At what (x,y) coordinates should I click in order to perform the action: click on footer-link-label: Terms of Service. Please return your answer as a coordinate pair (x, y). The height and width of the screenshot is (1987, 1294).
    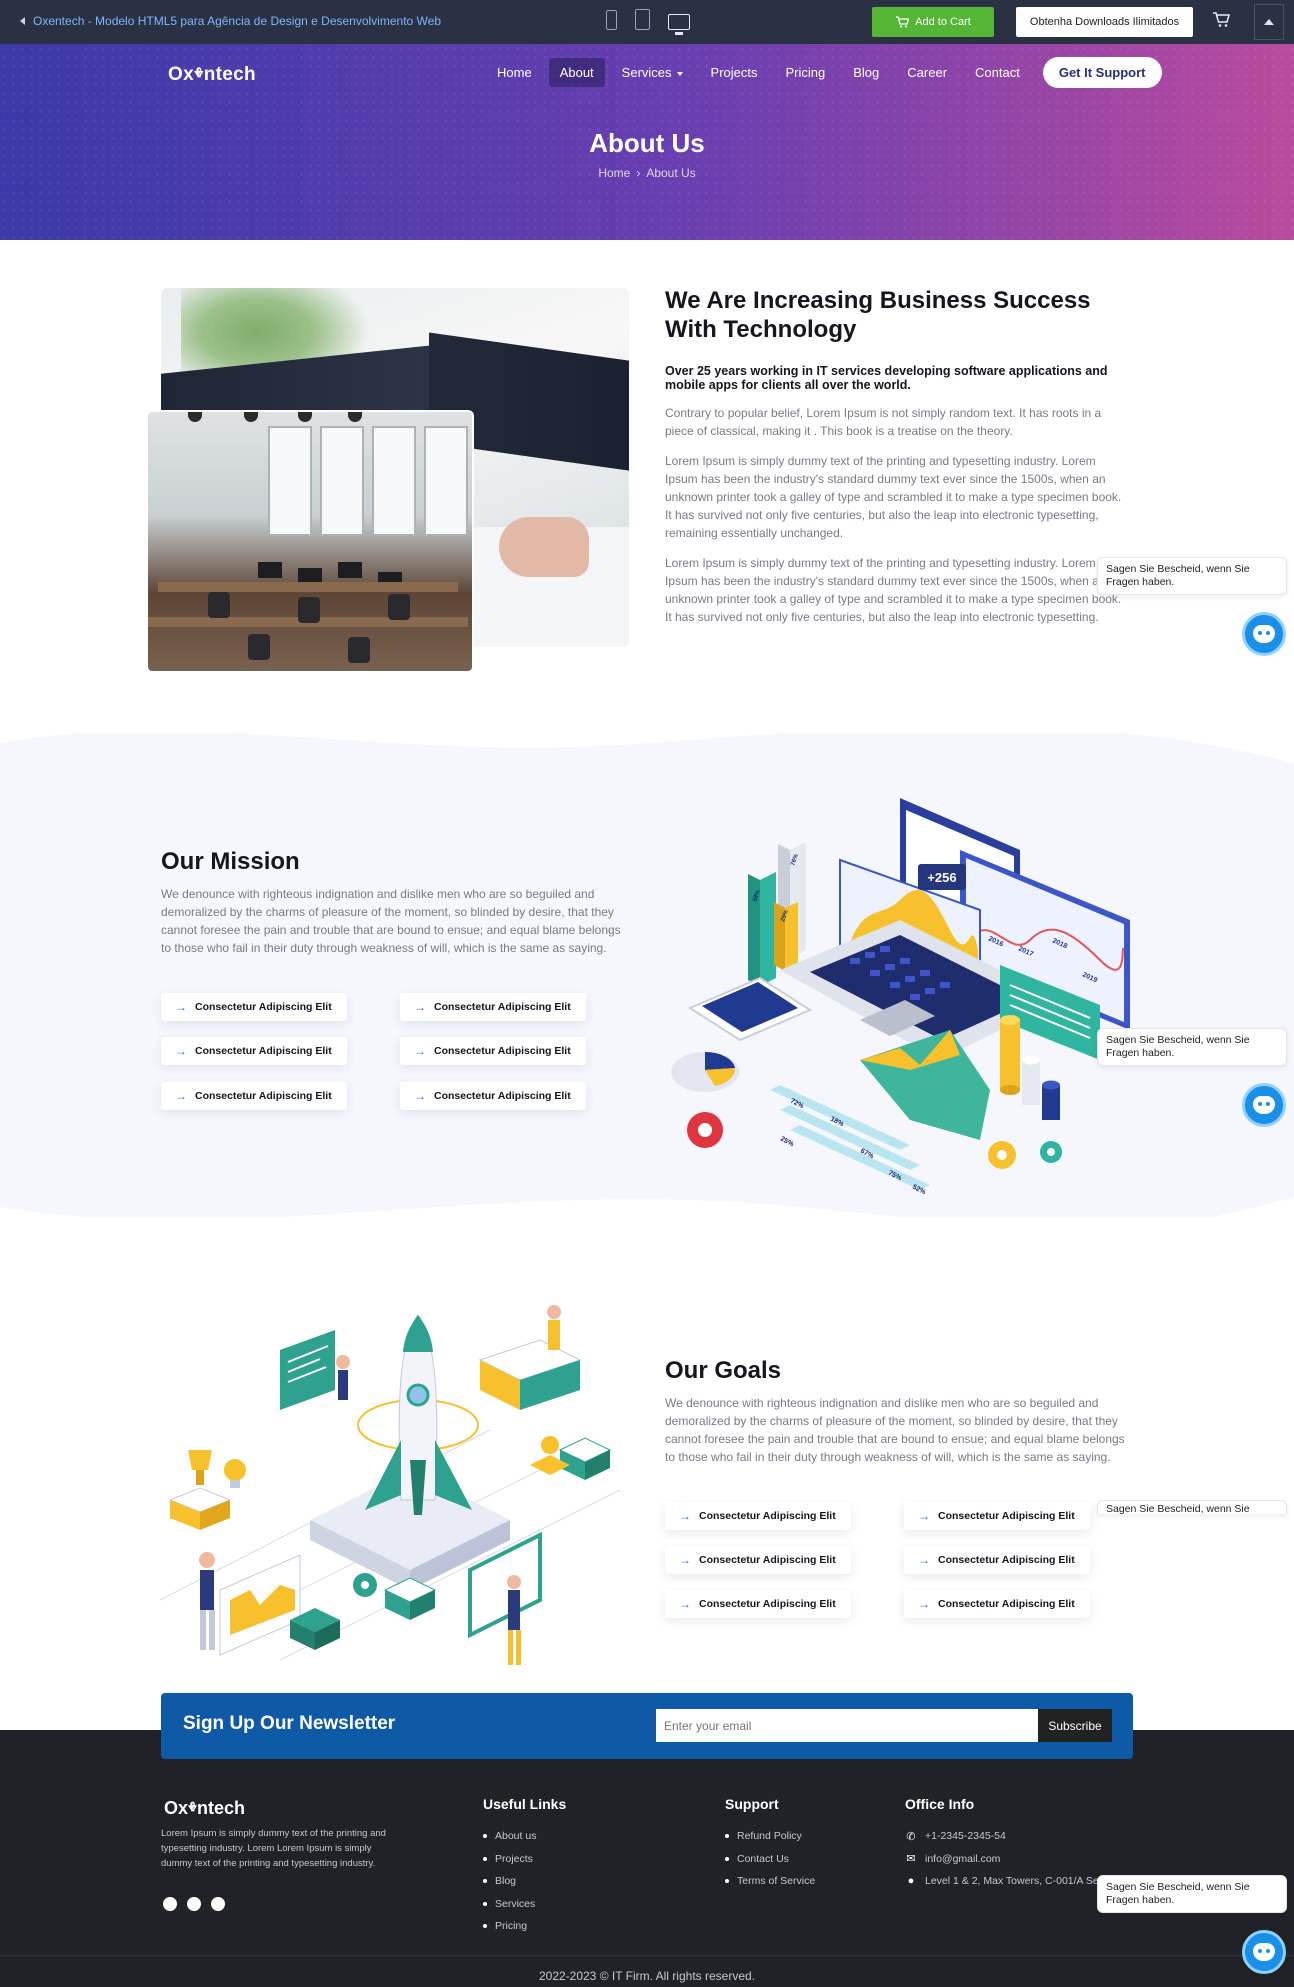
    Looking at the image, I should click on (776, 1881).